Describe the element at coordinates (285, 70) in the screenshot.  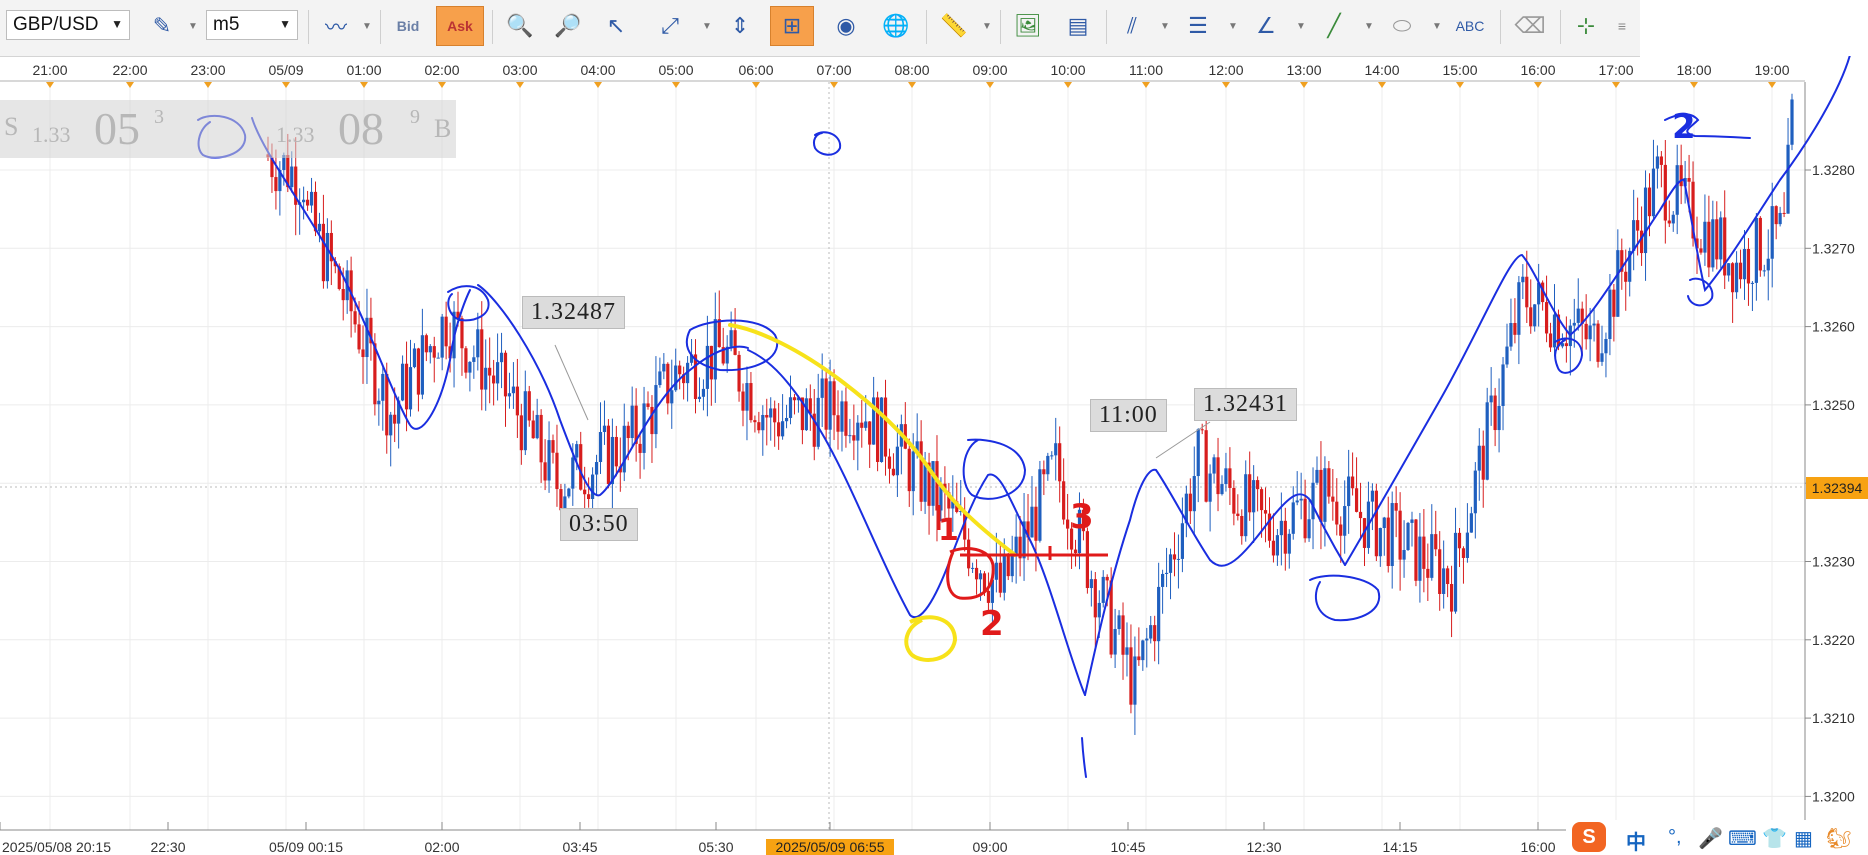
I see `top-time-label: 05/09` at that location.